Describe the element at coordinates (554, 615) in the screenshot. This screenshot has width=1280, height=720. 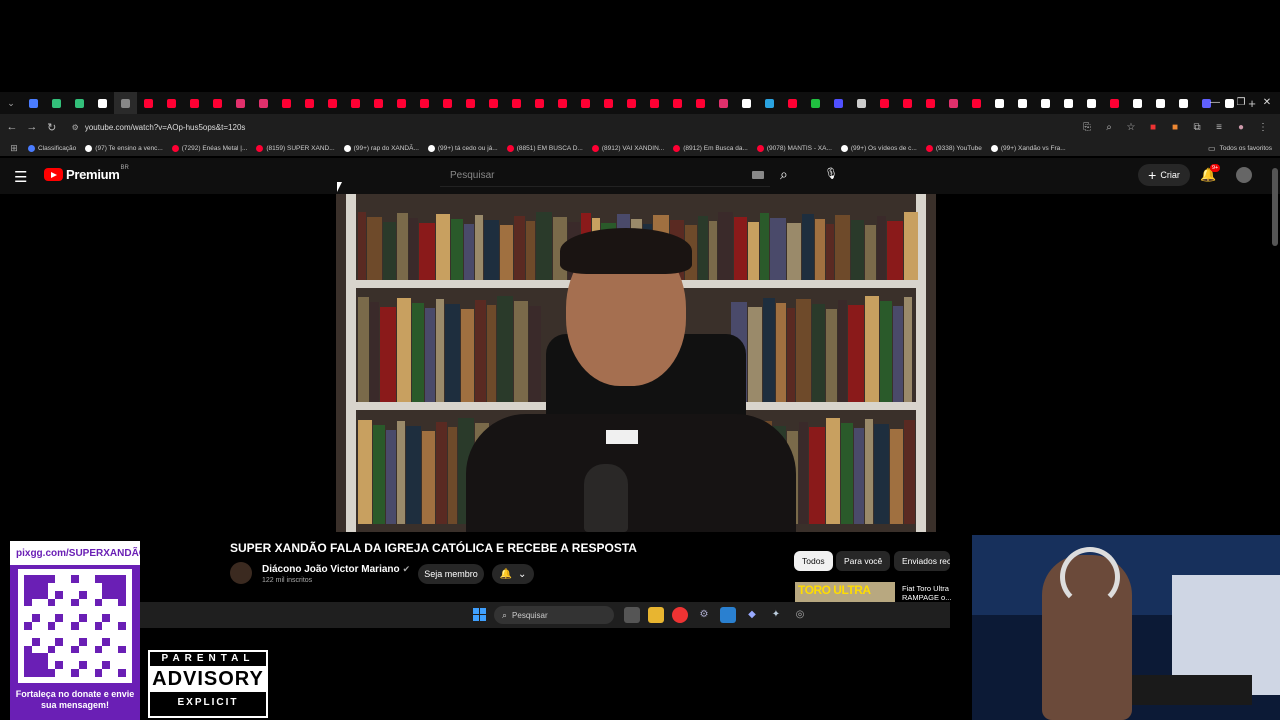
I see `taskbar-search-input: ⌕ Pesquisar` at that location.